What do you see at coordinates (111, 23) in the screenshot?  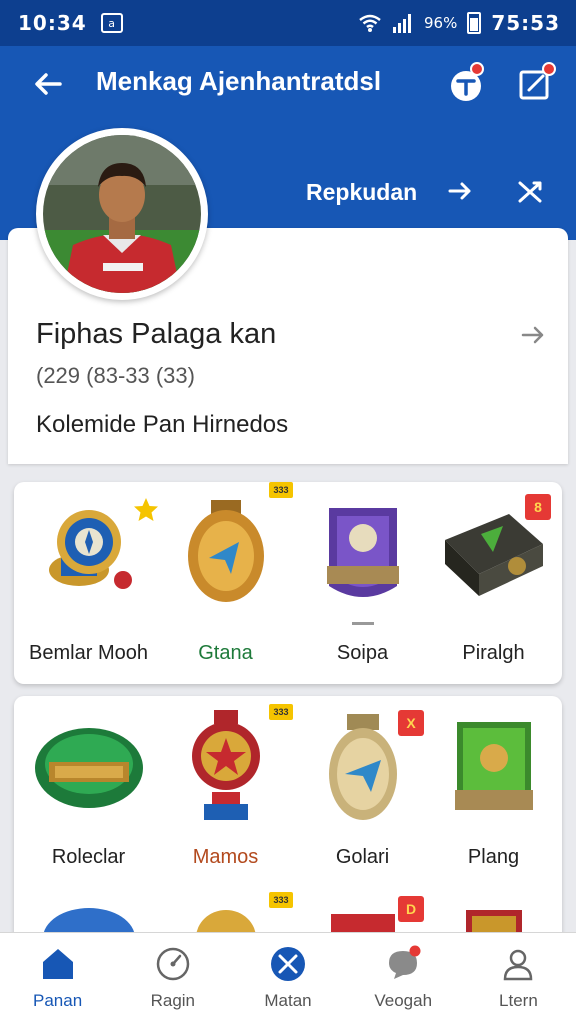 I see `notification-icon: a` at bounding box center [111, 23].